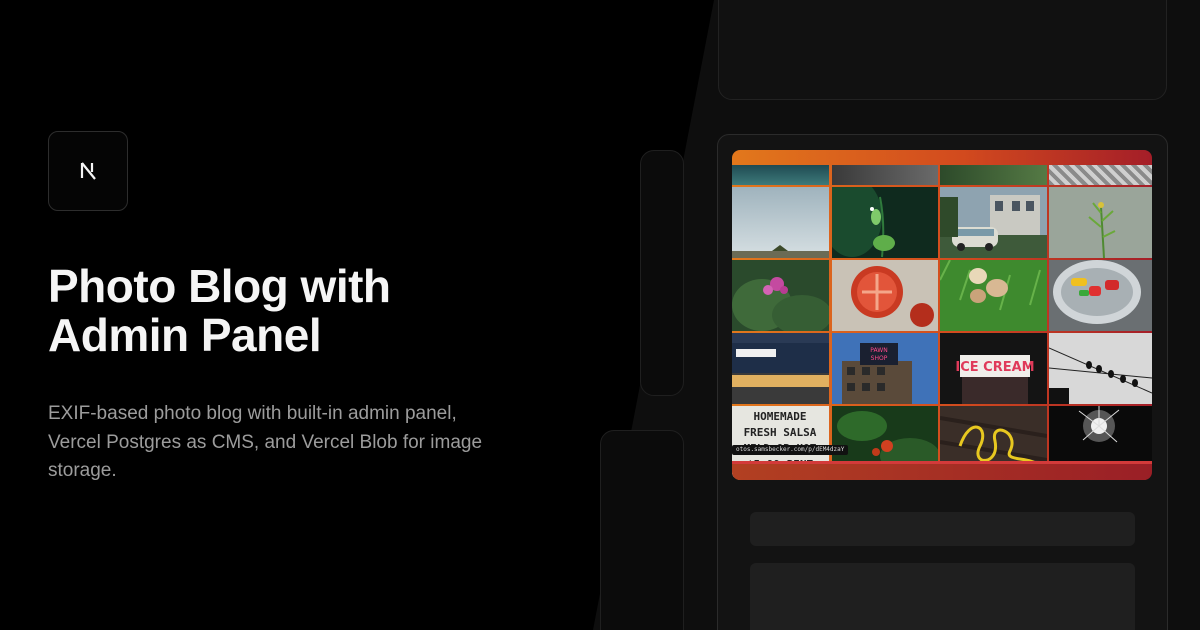 The width and height of the screenshot is (1200, 630). Describe the element at coordinates (879, 358) in the screenshot. I see `neon-sign-line2: SHOP` at that location.